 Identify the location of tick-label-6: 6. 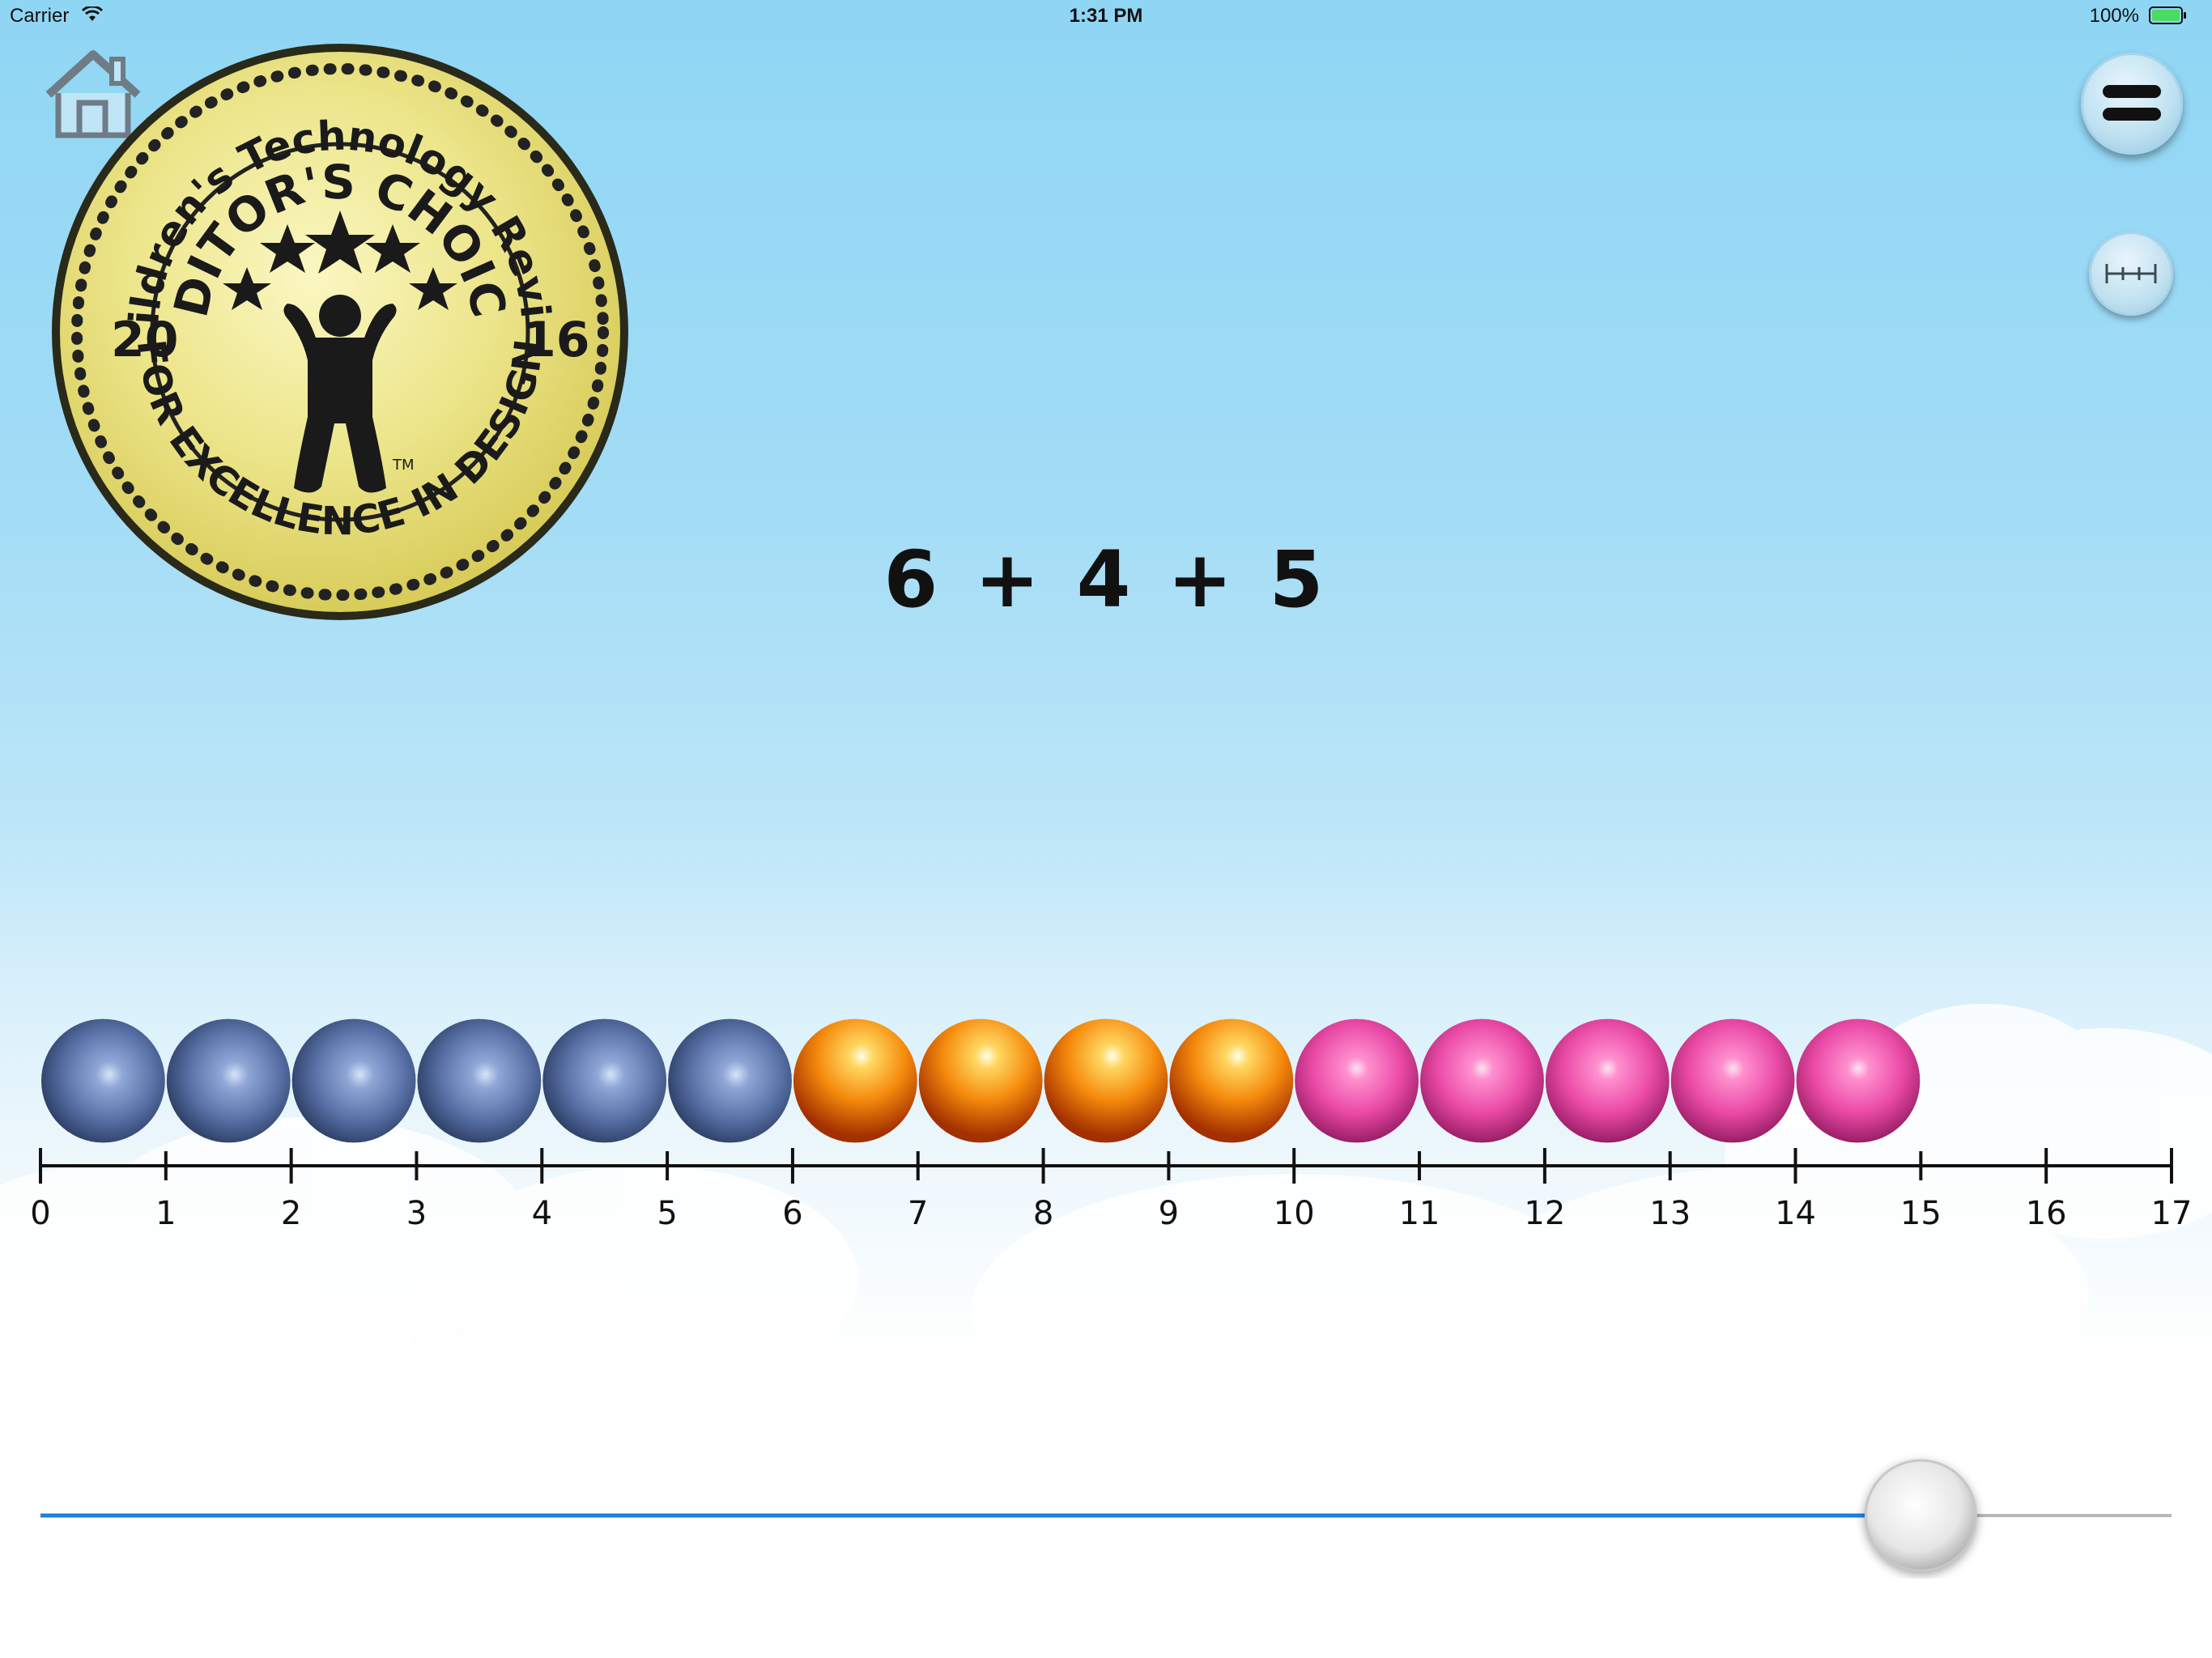
(792, 1213).